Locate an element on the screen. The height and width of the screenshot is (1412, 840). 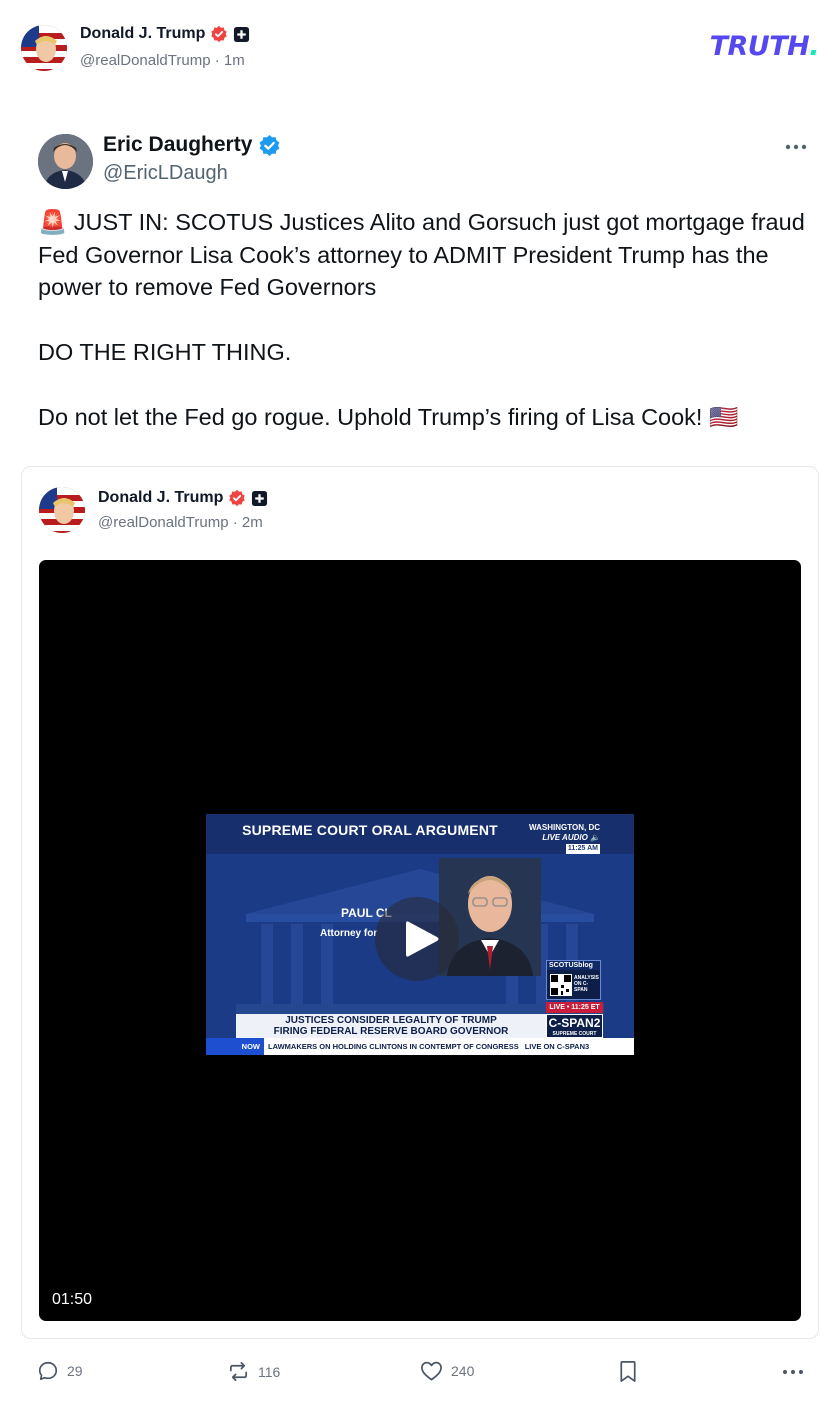
qr-code-icon is located at coordinates (561, 985).